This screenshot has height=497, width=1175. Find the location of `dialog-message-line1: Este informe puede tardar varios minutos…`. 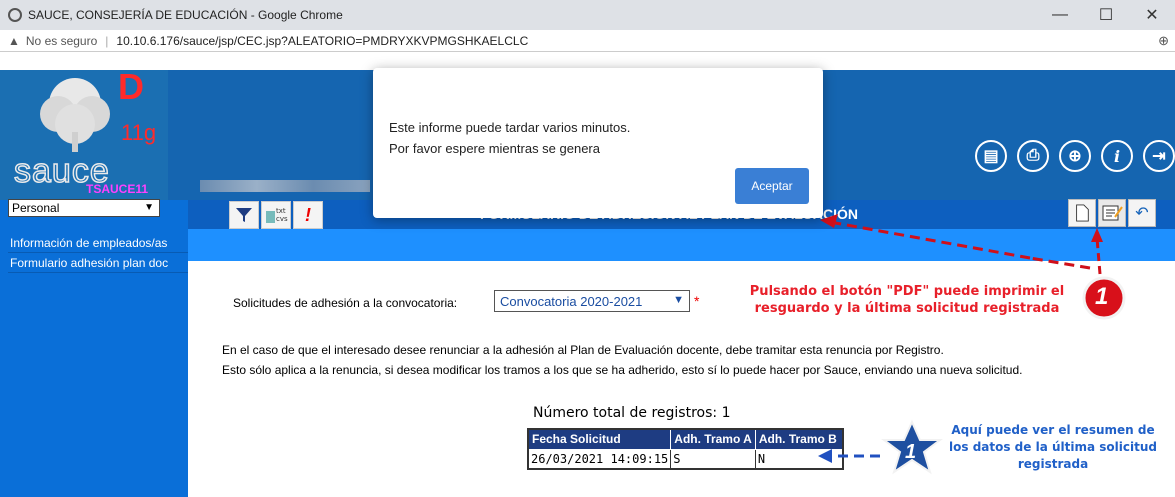

dialog-message-line1: Este informe puede tardar varios minutos… is located at coordinates (510, 127).